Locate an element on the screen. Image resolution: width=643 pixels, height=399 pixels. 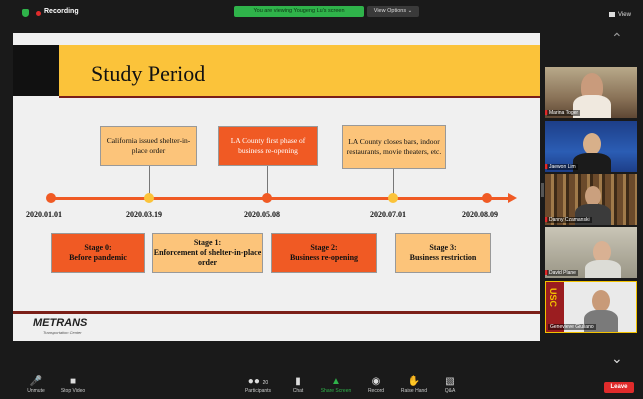
participant-name: David Plane is located at coordinates (562, 273).